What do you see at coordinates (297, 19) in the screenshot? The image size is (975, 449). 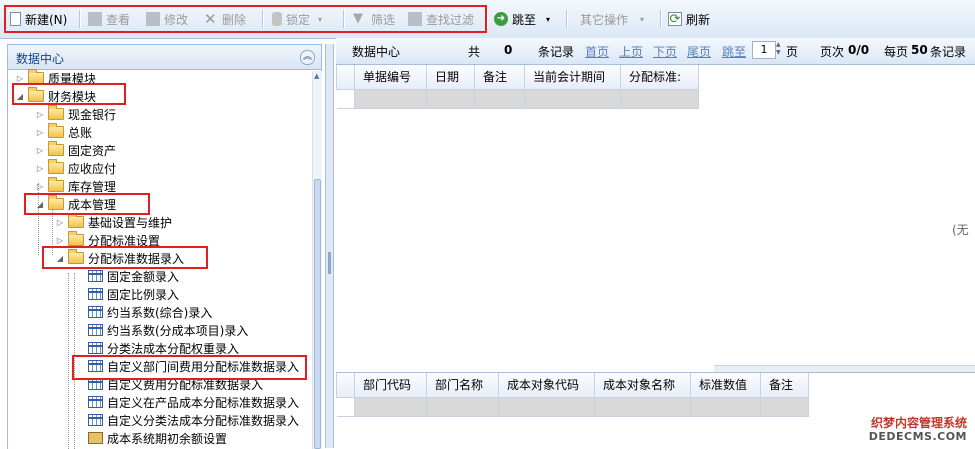 I see `lock-button: 锁定 ▾` at bounding box center [297, 19].